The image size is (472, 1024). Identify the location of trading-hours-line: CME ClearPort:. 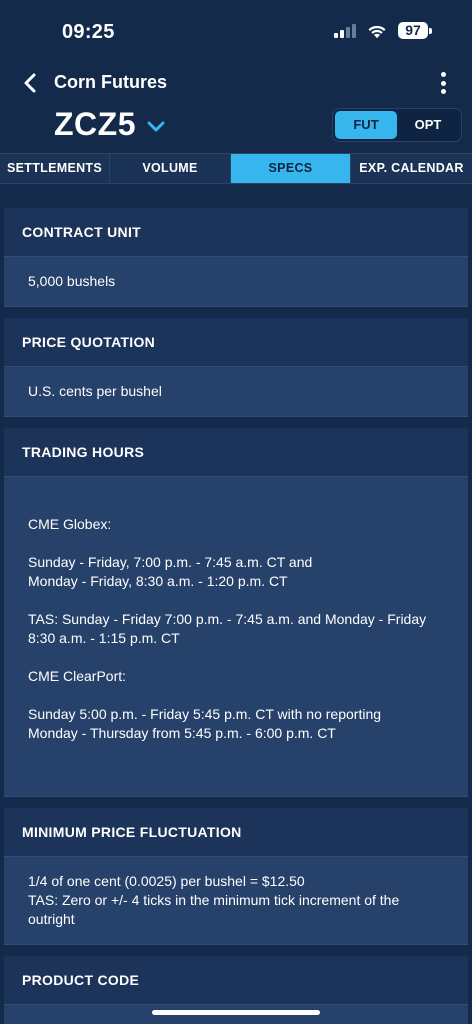
(77, 676).